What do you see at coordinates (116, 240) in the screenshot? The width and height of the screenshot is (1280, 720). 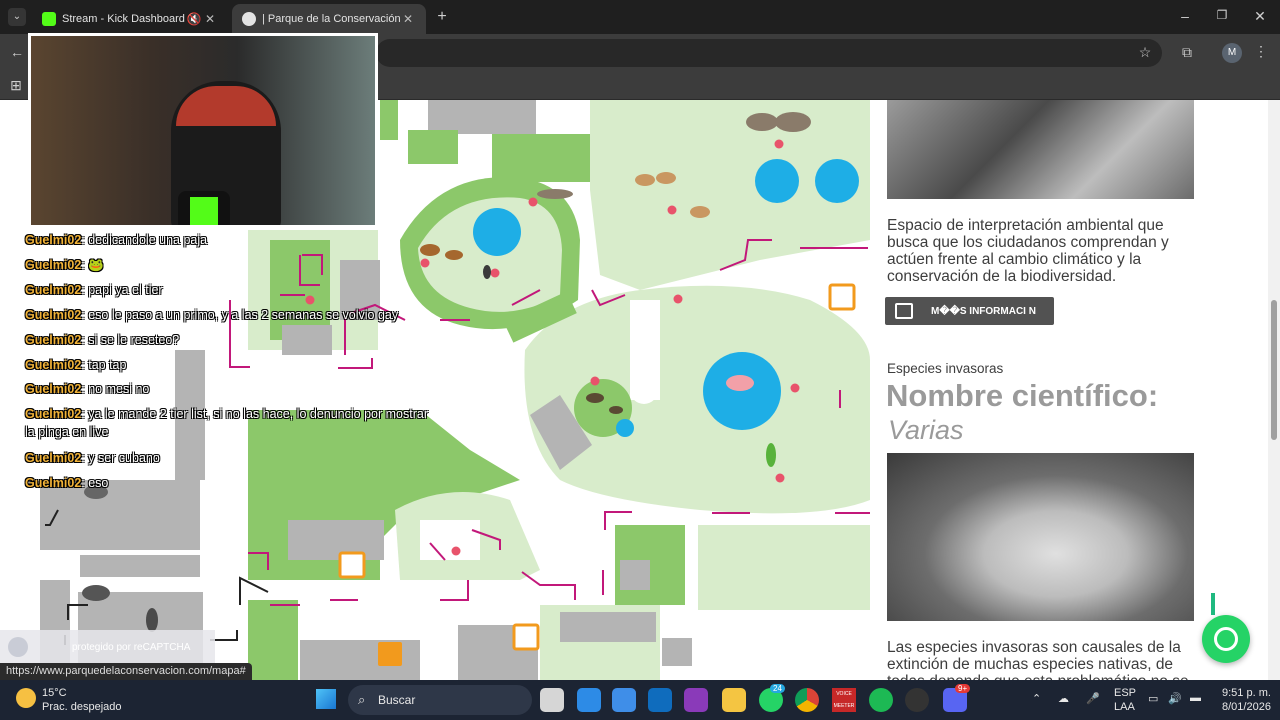 I see `chat-message: Guelmi02: dedicandole una paja` at bounding box center [116, 240].